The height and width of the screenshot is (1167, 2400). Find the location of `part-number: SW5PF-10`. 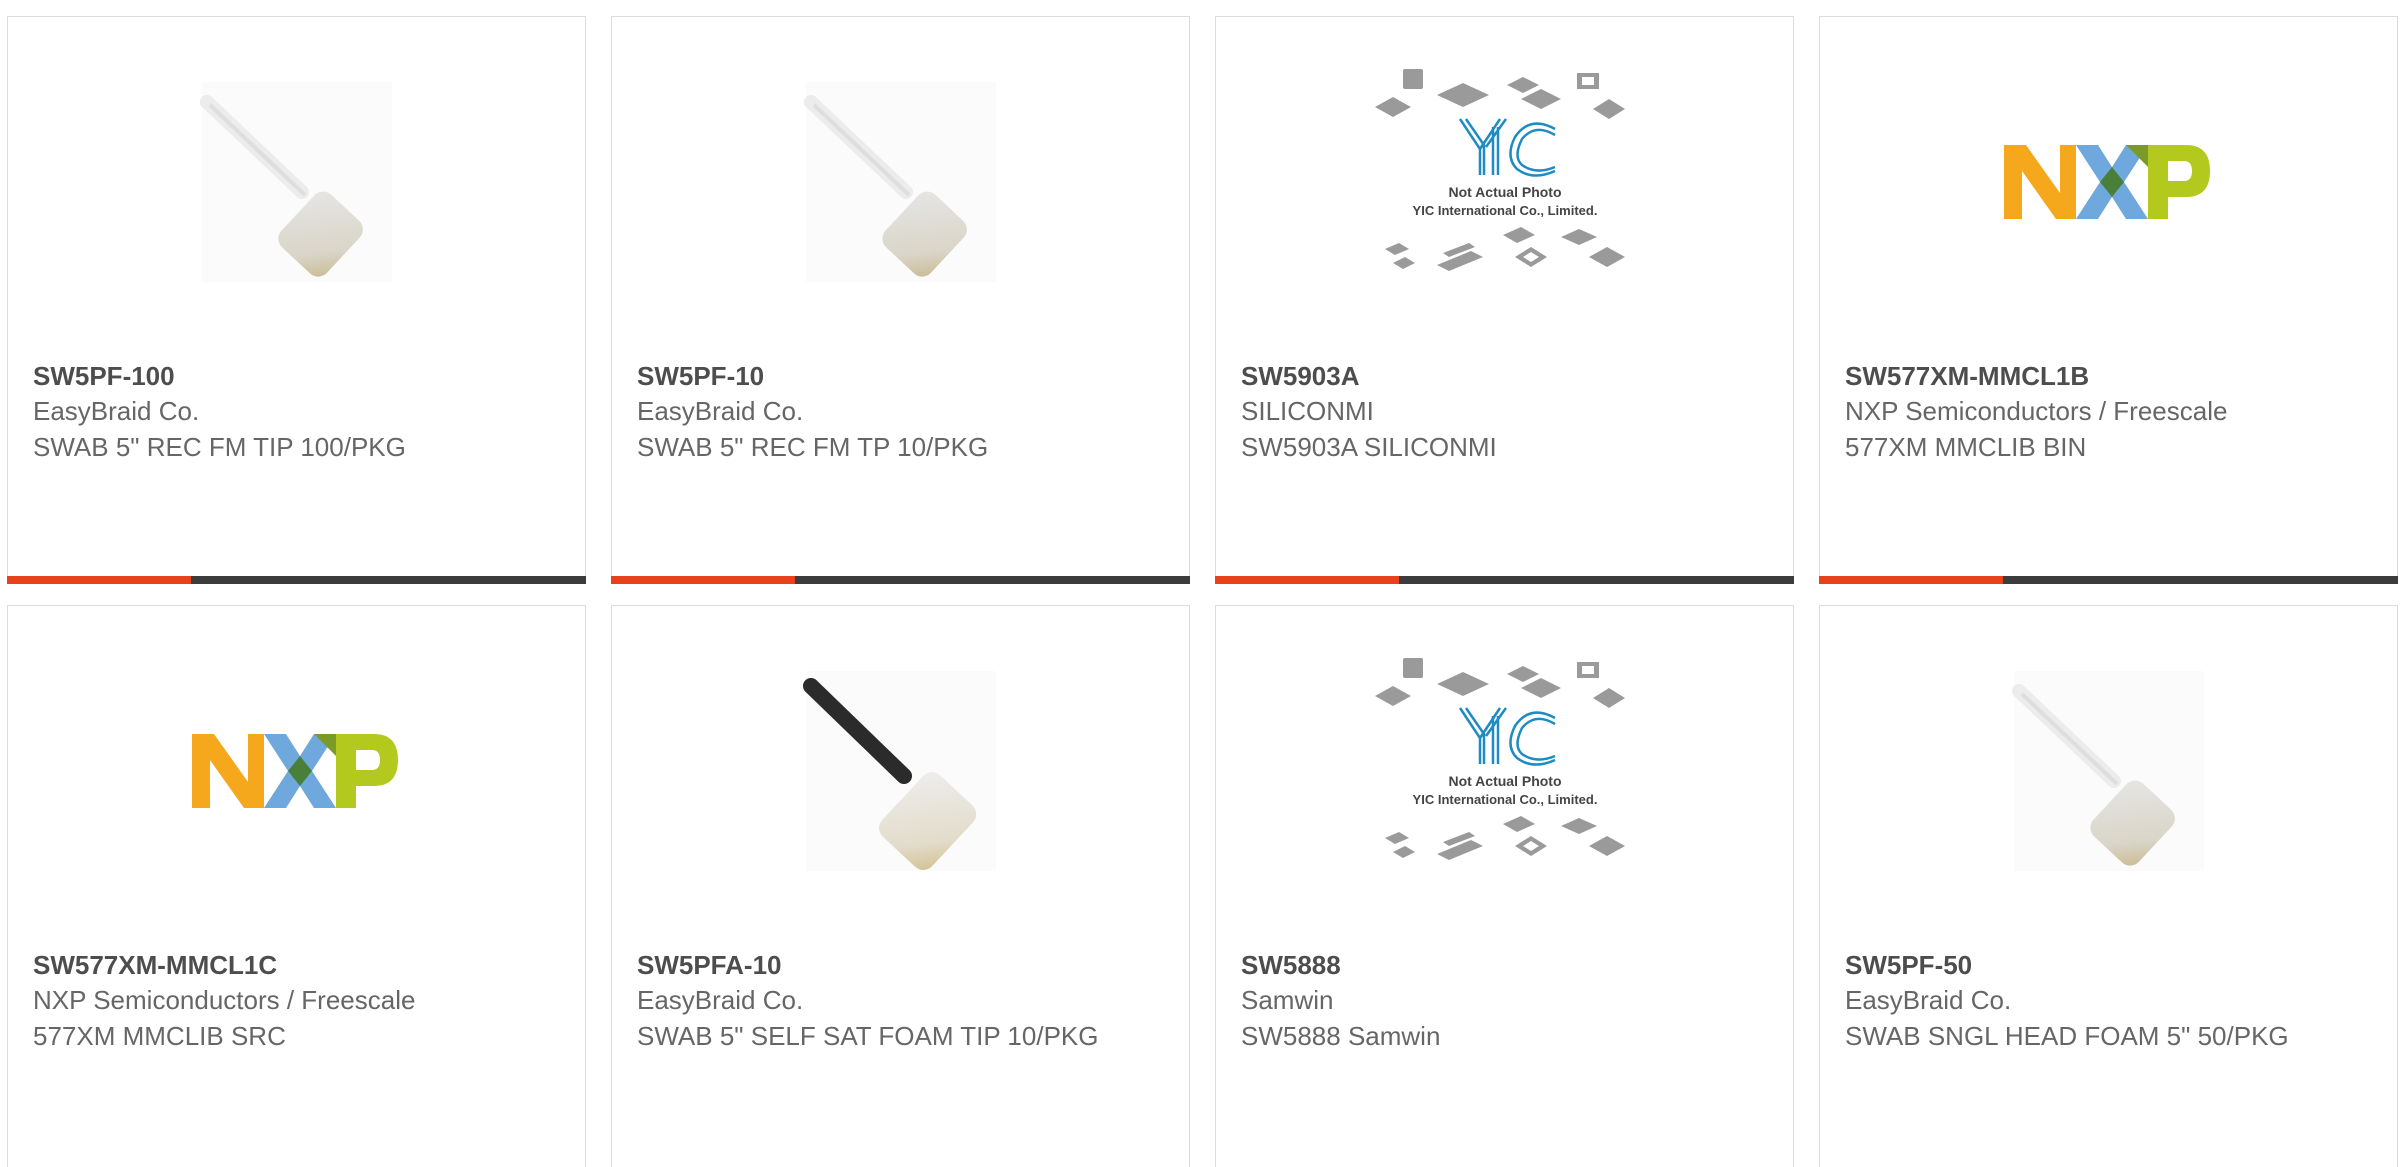

part-number: SW5PF-10 is located at coordinates (900, 376).